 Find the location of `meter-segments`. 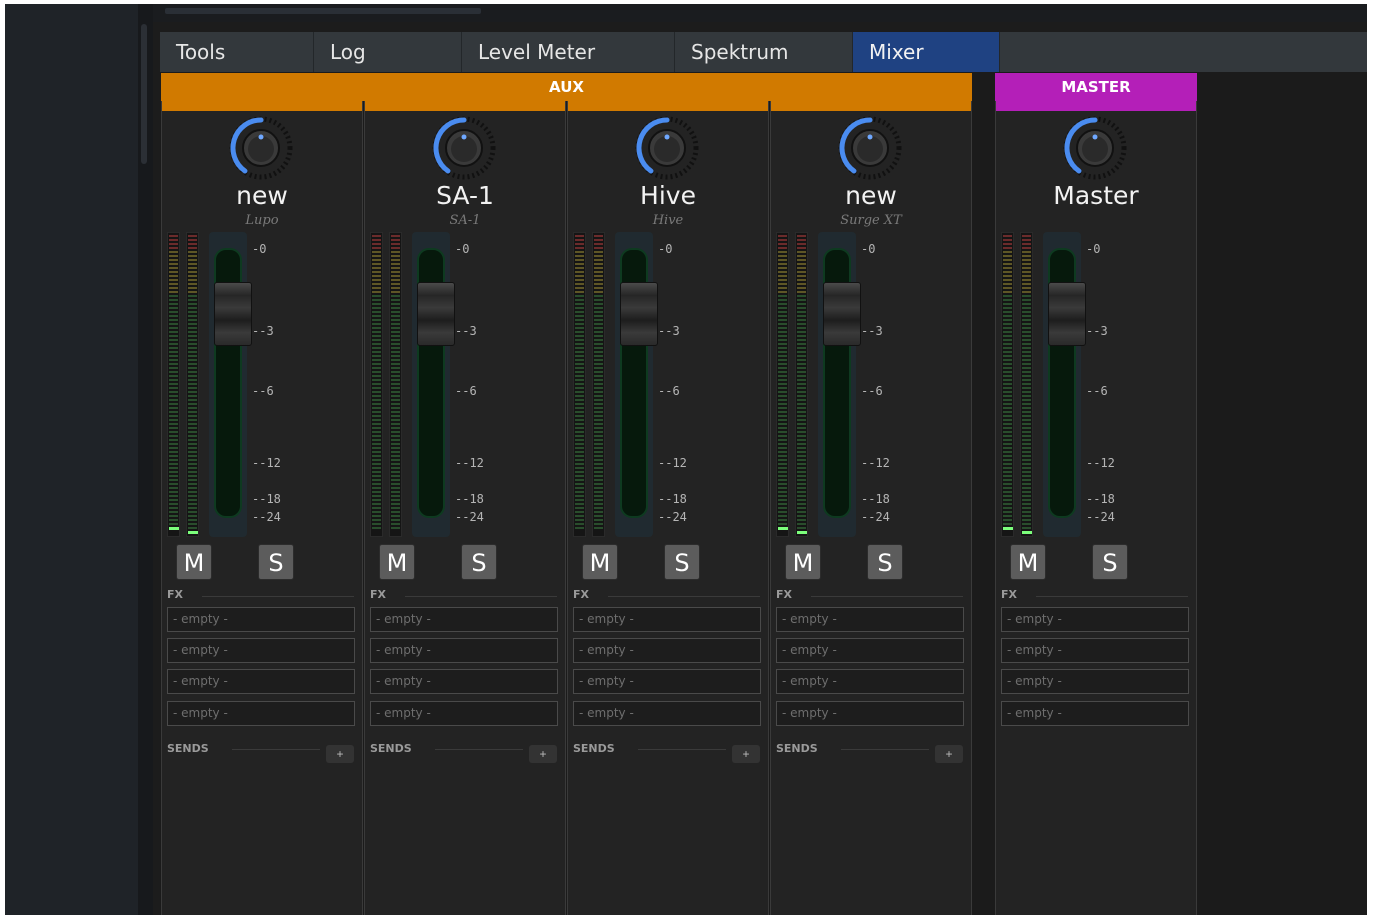

meter-segments is located at coordinates (192, 382).